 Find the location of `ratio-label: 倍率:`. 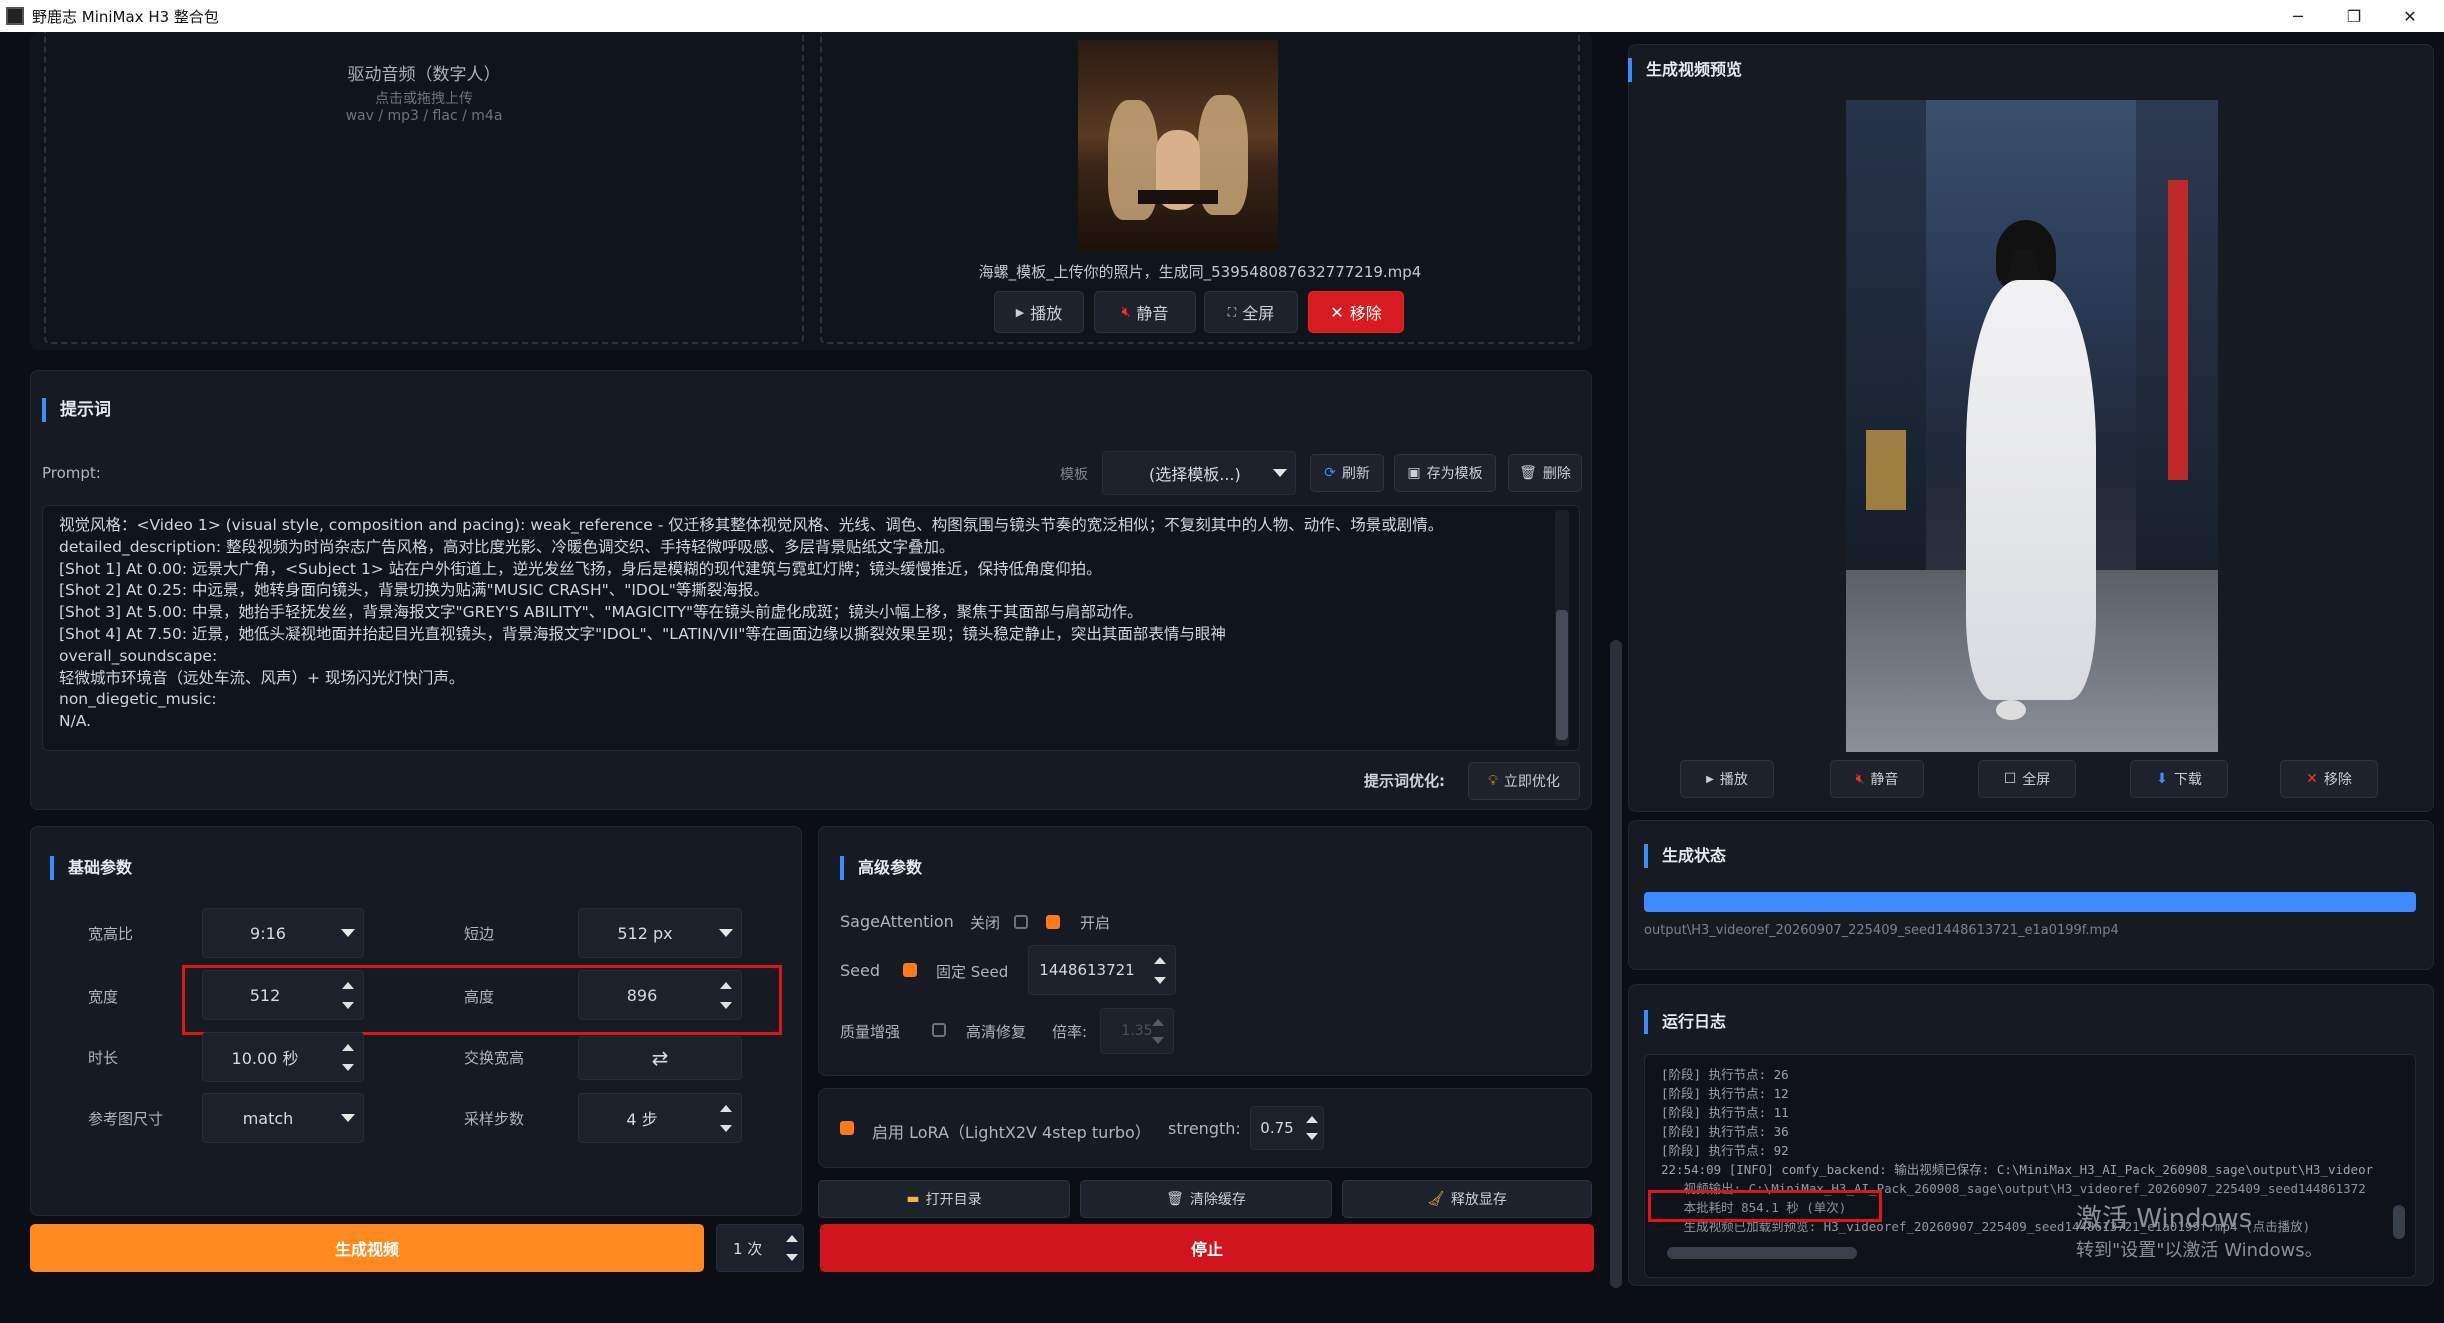

ratio-label: 倍率: is located at coordinates (1070, 1032).